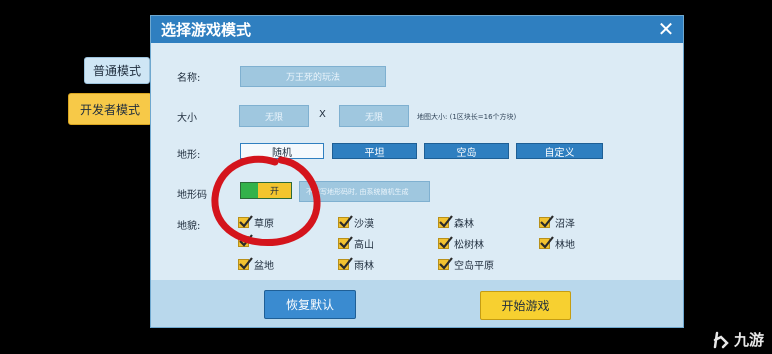 The height and width of the screenshot is (354, 772). I want to click on terrain-option-sky-island: 空岛, so click(466, 151).